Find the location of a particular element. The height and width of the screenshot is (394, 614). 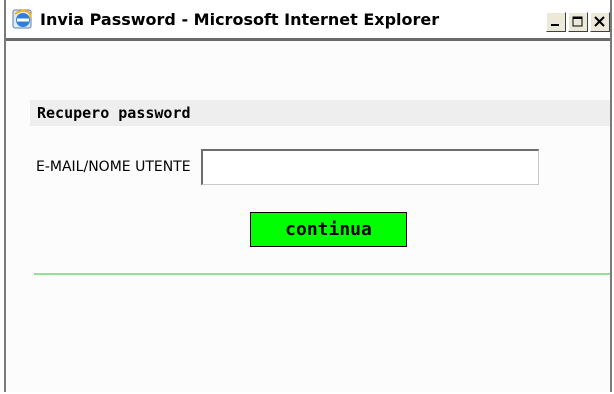

continue-button: continua is located at coordinates (328, 229).